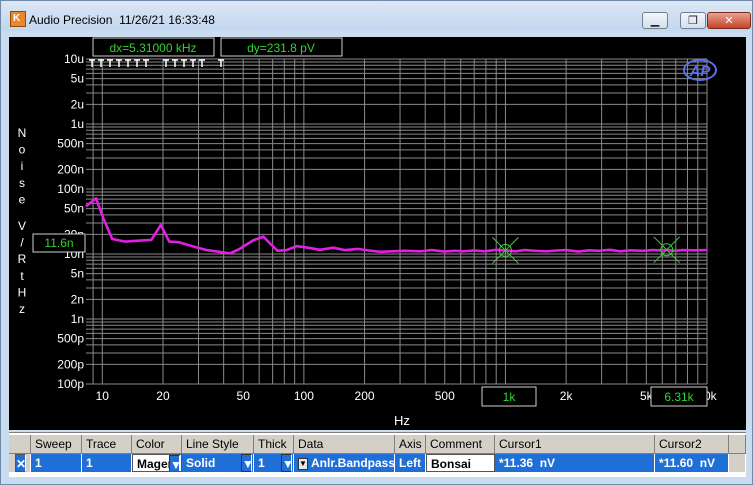 The height and width of the screenshot is (485, 753). Describe the element at coordinates (77, 319) in the screenshot. I see `y-tick-label: 1n` at that location.